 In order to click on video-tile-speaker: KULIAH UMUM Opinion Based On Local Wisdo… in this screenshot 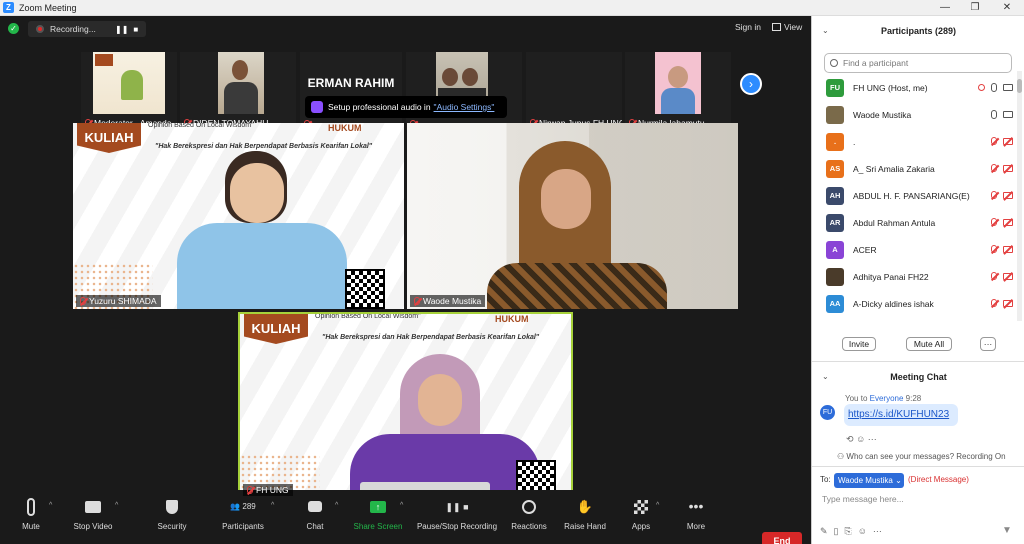, I will do `click(238, 216)`.